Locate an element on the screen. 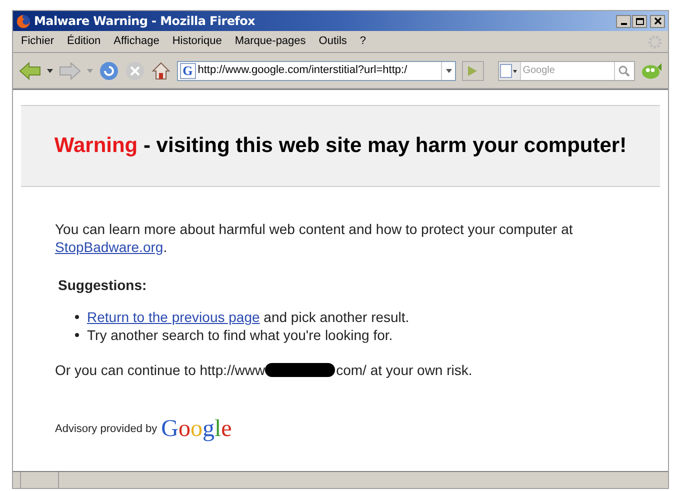 This screenshot has width=679, height=491. search-field: Google is located at coordinates (566, 70).